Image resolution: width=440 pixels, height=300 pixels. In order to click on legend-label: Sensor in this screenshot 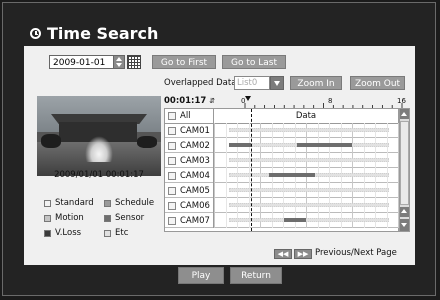, I will do `click(130, 218)`.